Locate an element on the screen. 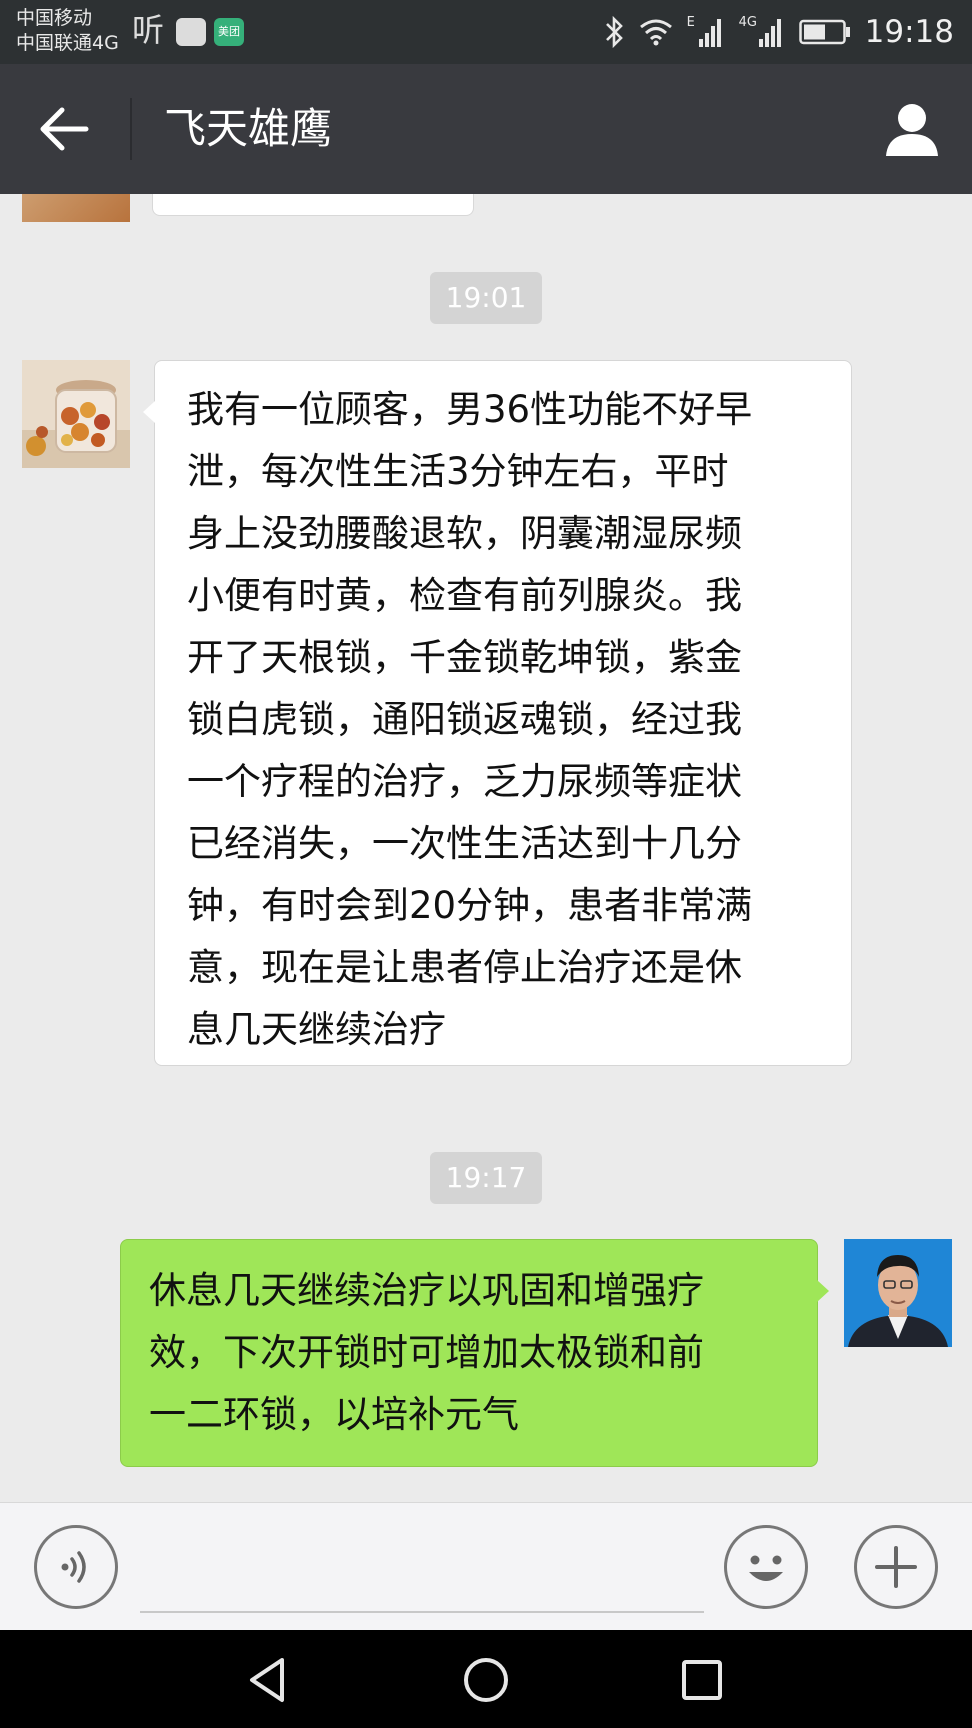  nav-recents-button is located at coordinates (702, 1680).